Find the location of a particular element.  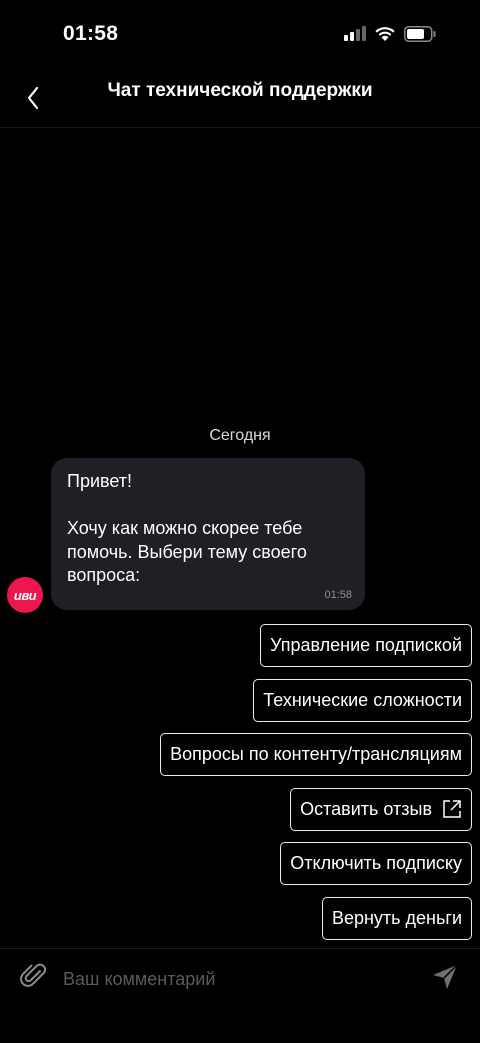

comment-input is located at coordinates (233, 979).